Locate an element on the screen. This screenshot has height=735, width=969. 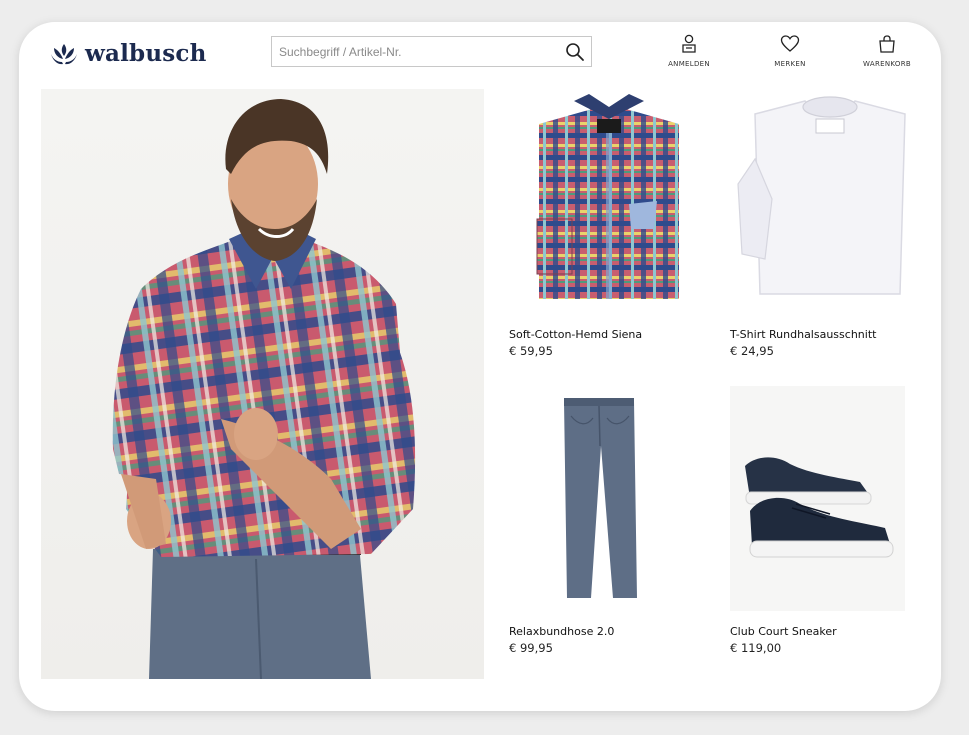
search-bar is located at coordinates (431, 51).